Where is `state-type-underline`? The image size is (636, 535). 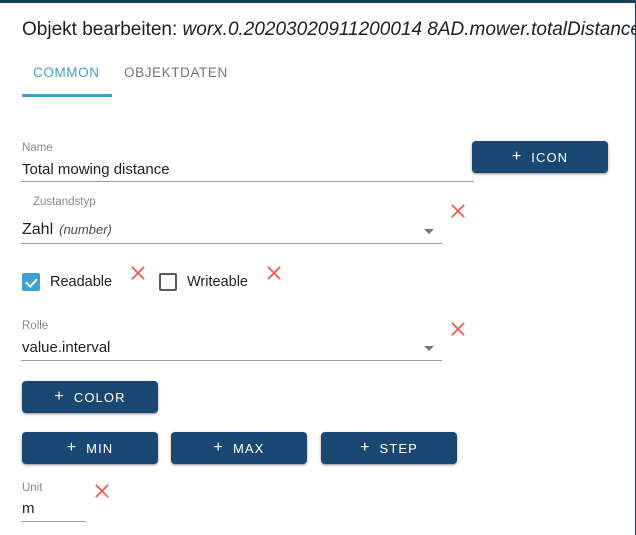 state-type-underline is located at coordinates (231, 243).